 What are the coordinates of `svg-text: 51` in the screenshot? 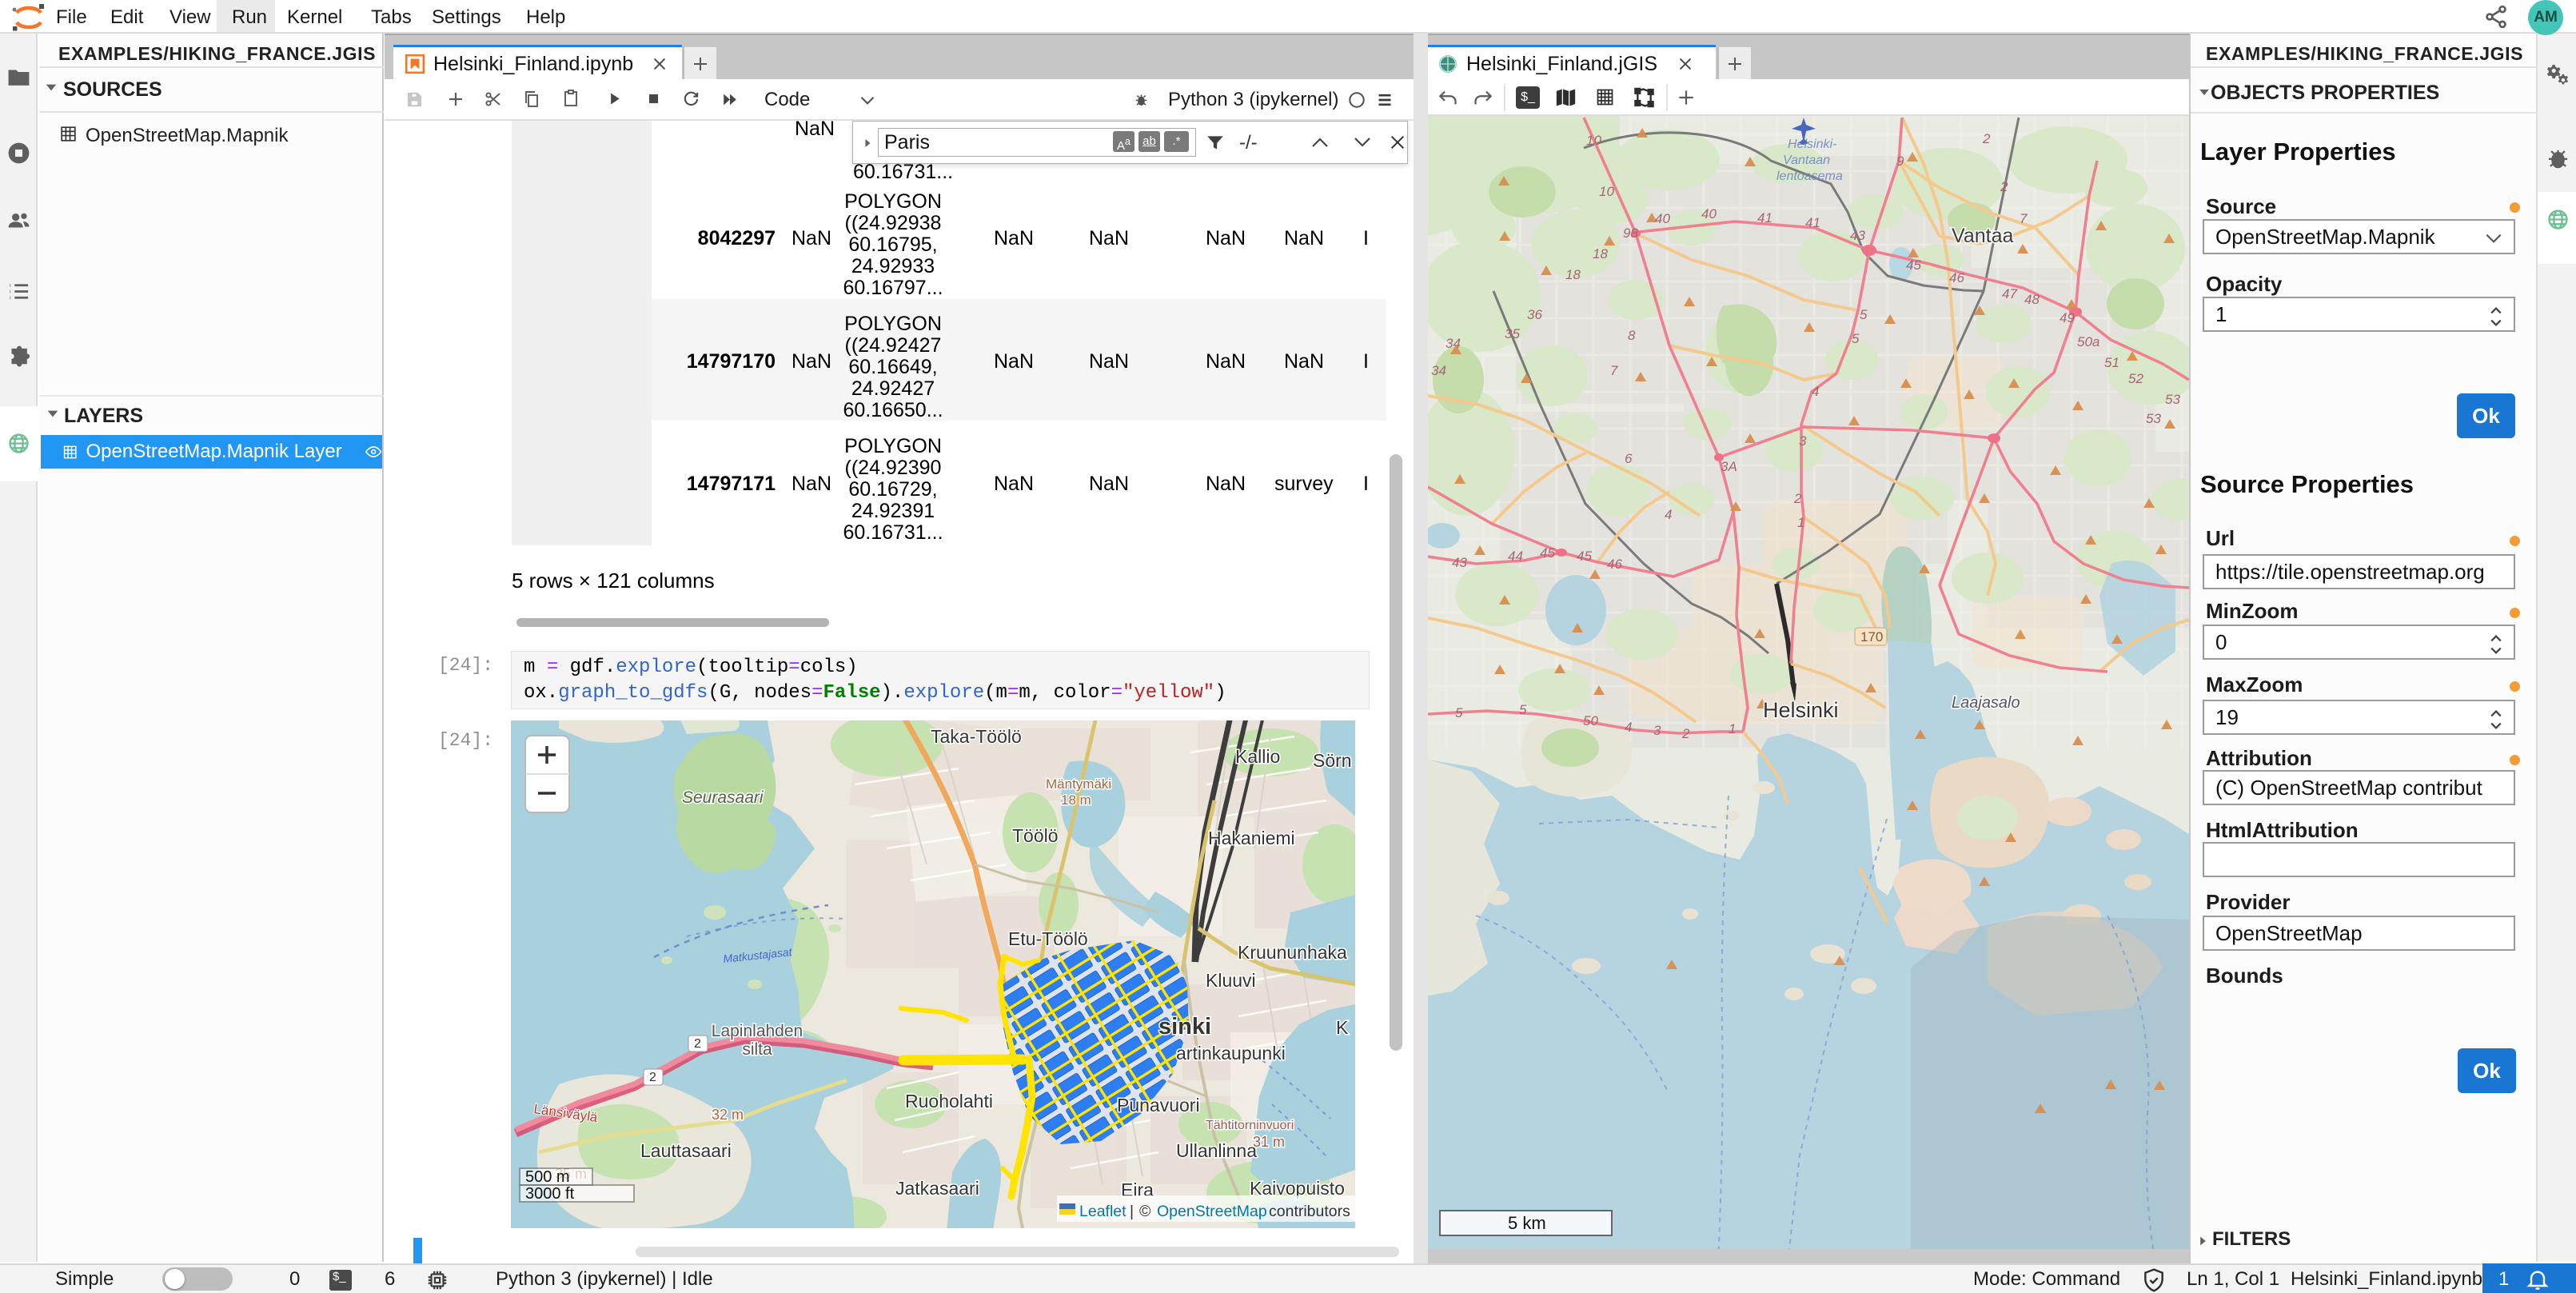 It's located at (2112, 362).